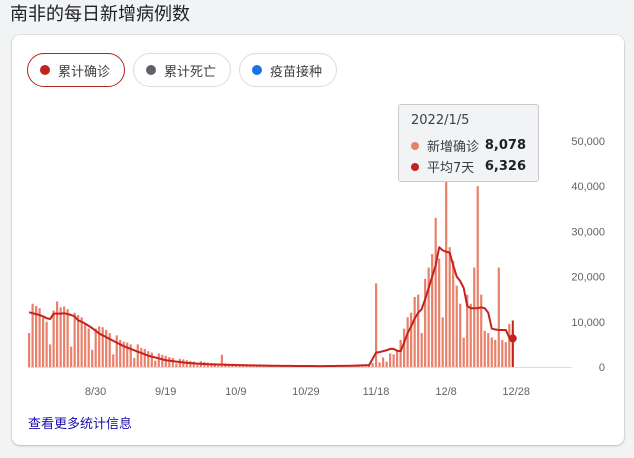  I want to click on tooltip-label: 新增确诊, so click(453, 147).